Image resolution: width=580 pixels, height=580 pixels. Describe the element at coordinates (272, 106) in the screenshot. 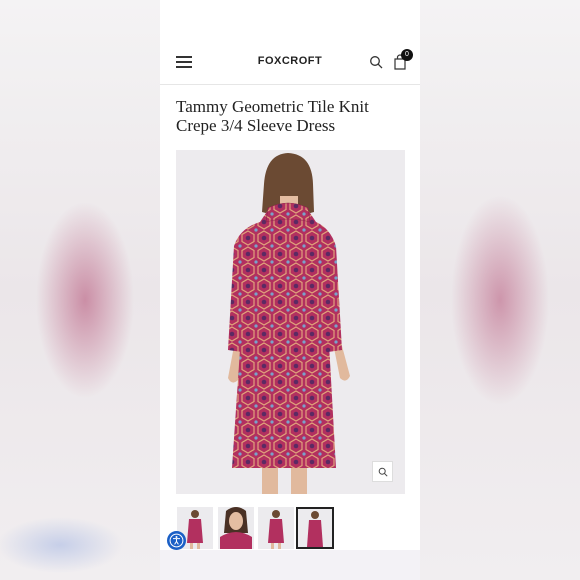

I see `product-title-line-1: Tammy Geometric Tile Knit` at that location.